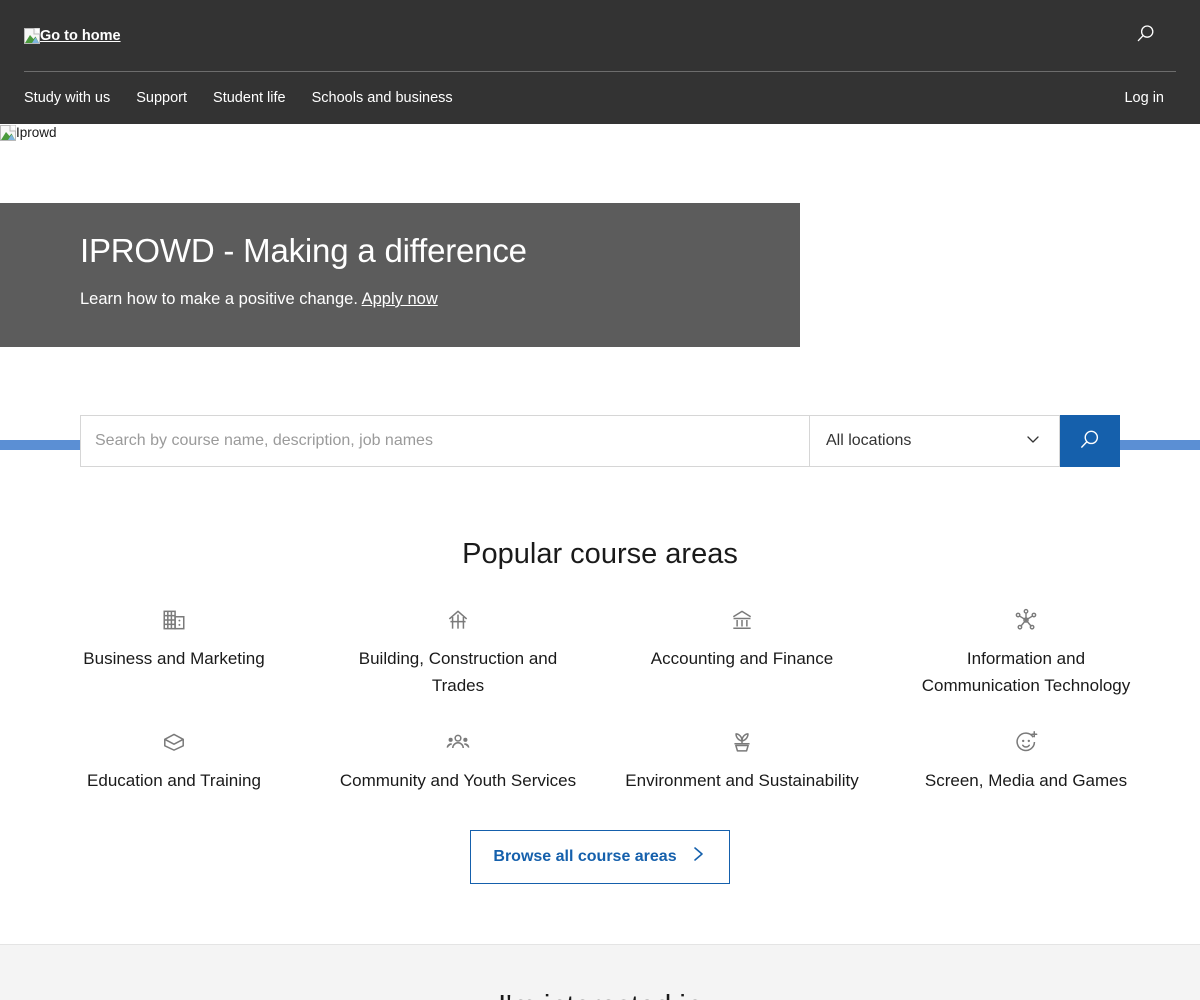 Image resolution: width=1200 pixels, height=1000 pixels. What do you see at coordinates (458, 742) in the screenshot?
I see `people-group-icon` at bounding box center [458, 742].